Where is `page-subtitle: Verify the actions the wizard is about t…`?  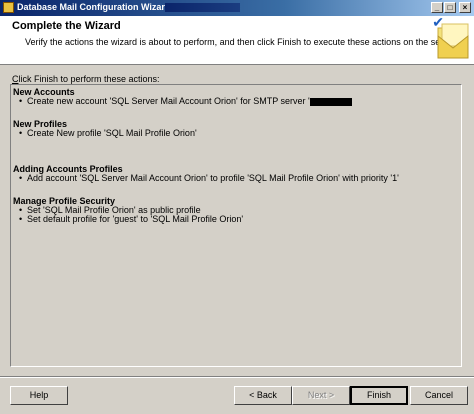 page-subtitle: Verify the actions the wizard is about t… is located at coordinates (241, 42).